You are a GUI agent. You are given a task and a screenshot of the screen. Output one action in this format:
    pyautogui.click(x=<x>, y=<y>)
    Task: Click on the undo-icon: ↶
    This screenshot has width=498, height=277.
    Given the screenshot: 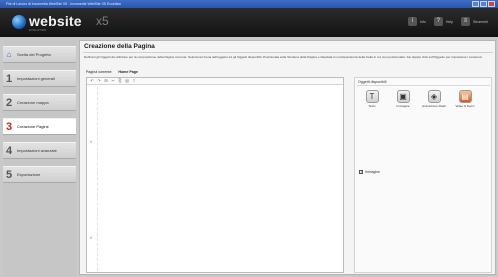 What is the action you would take?
    pyautogui.click(x=92, y=81)
    